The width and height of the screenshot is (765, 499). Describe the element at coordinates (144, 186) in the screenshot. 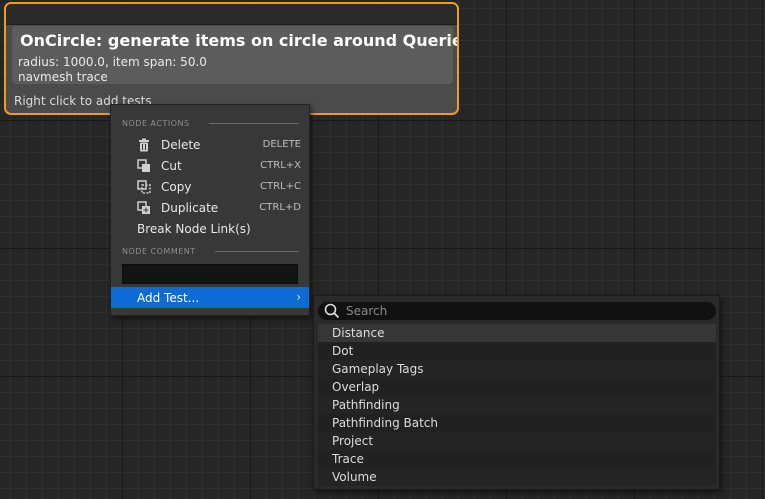

I see `copy-icon` at that location.